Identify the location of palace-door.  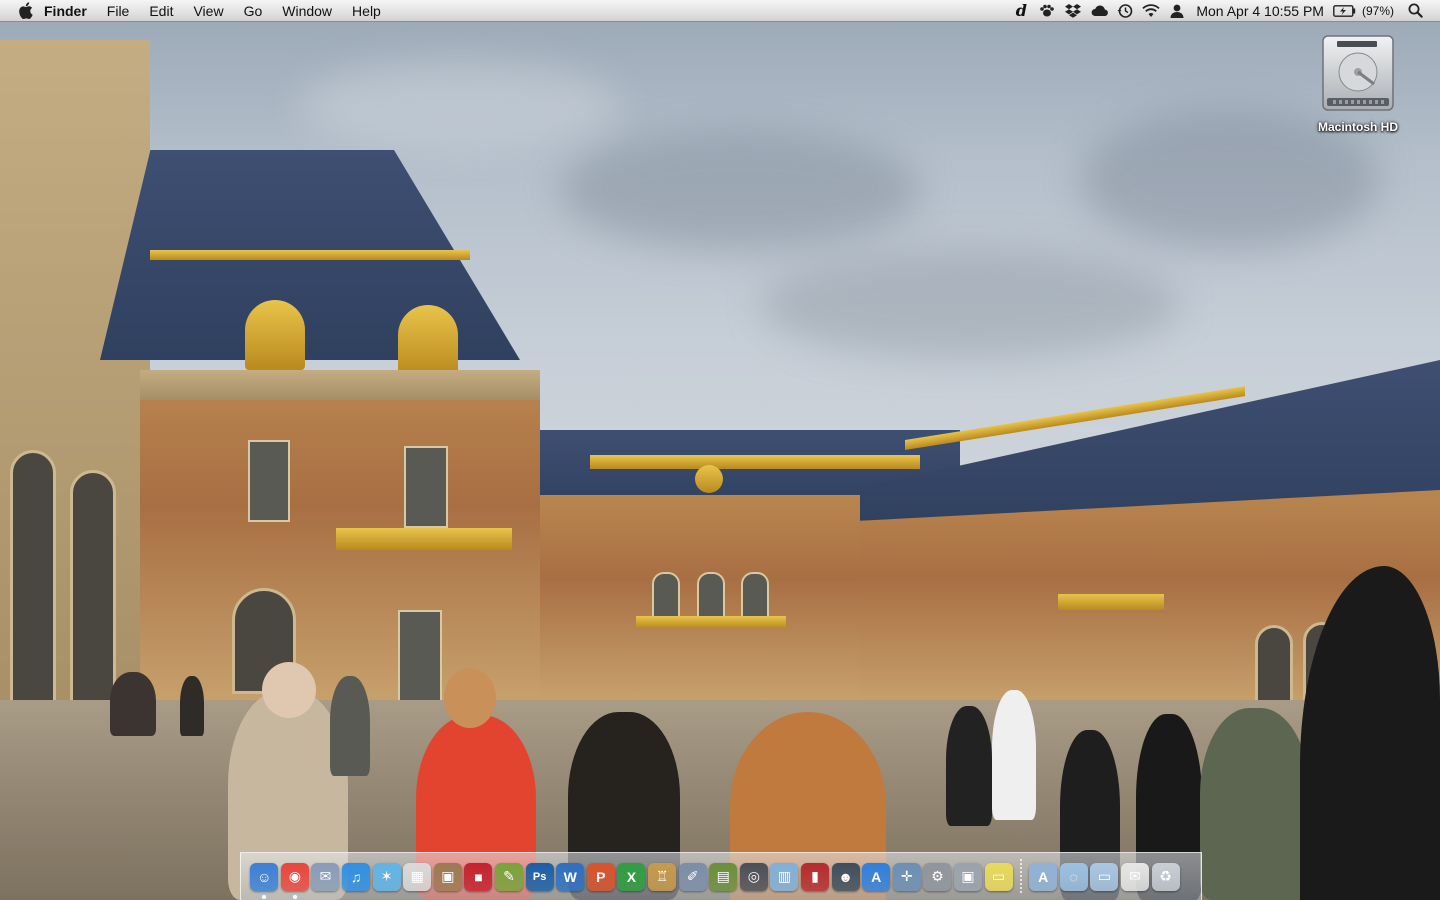
(420, 662).